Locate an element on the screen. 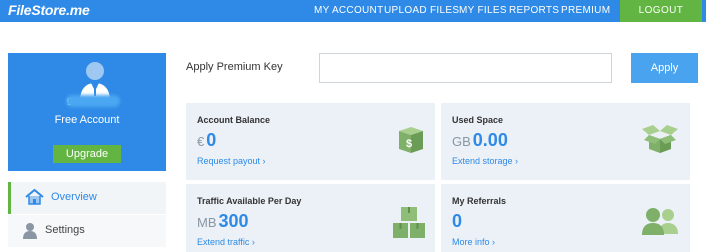  premium-key-input is located at coordinates (465, 68).